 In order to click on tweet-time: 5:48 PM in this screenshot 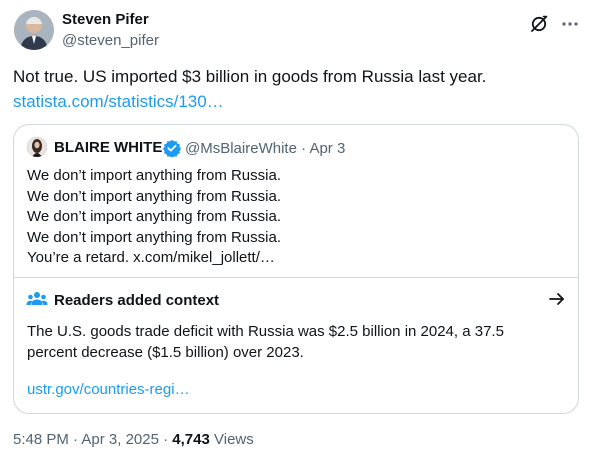, I will do `click(41, 439)`.